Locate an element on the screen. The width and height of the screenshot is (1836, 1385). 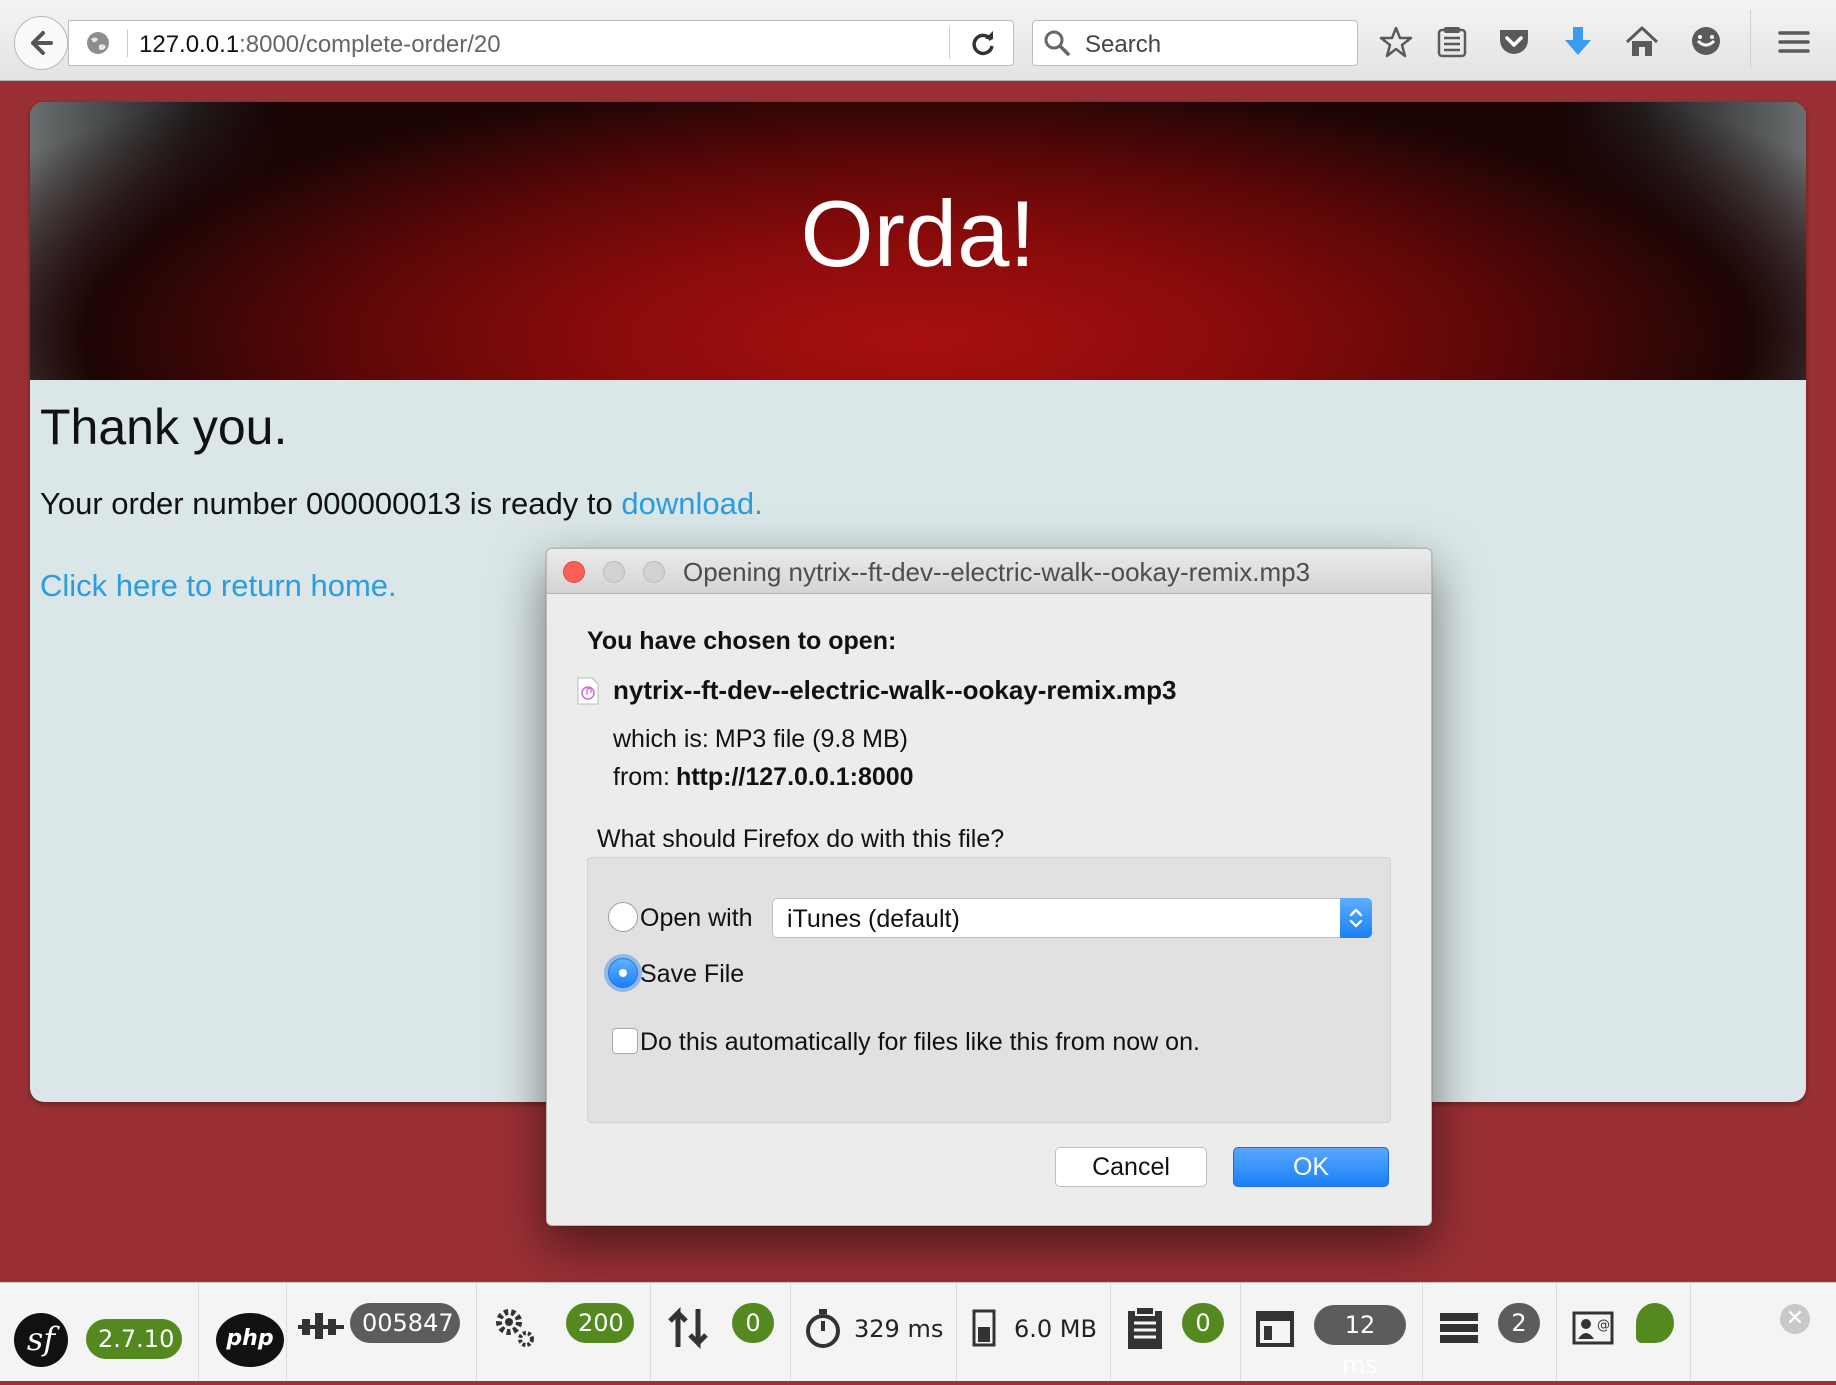
open-with-label: Open with is located at coordinates (696, 918).